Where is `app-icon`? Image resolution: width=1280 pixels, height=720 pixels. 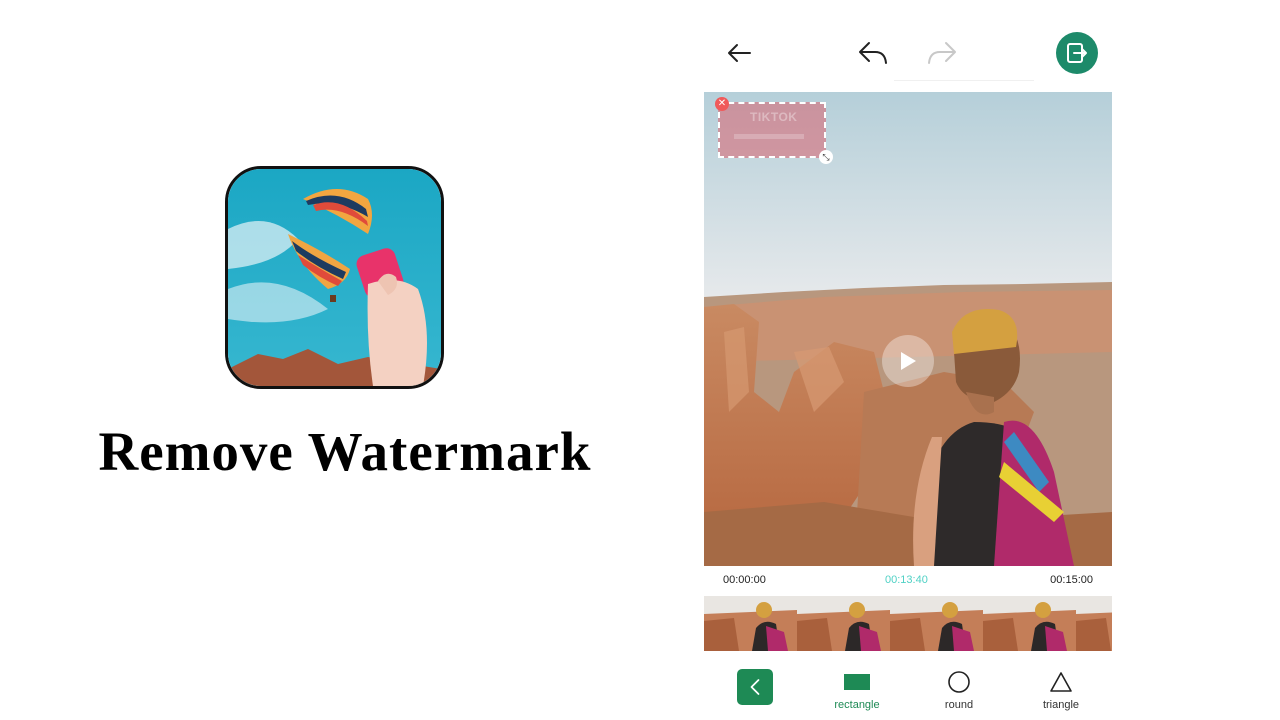
app-icon is located at coordinates (334, 277).